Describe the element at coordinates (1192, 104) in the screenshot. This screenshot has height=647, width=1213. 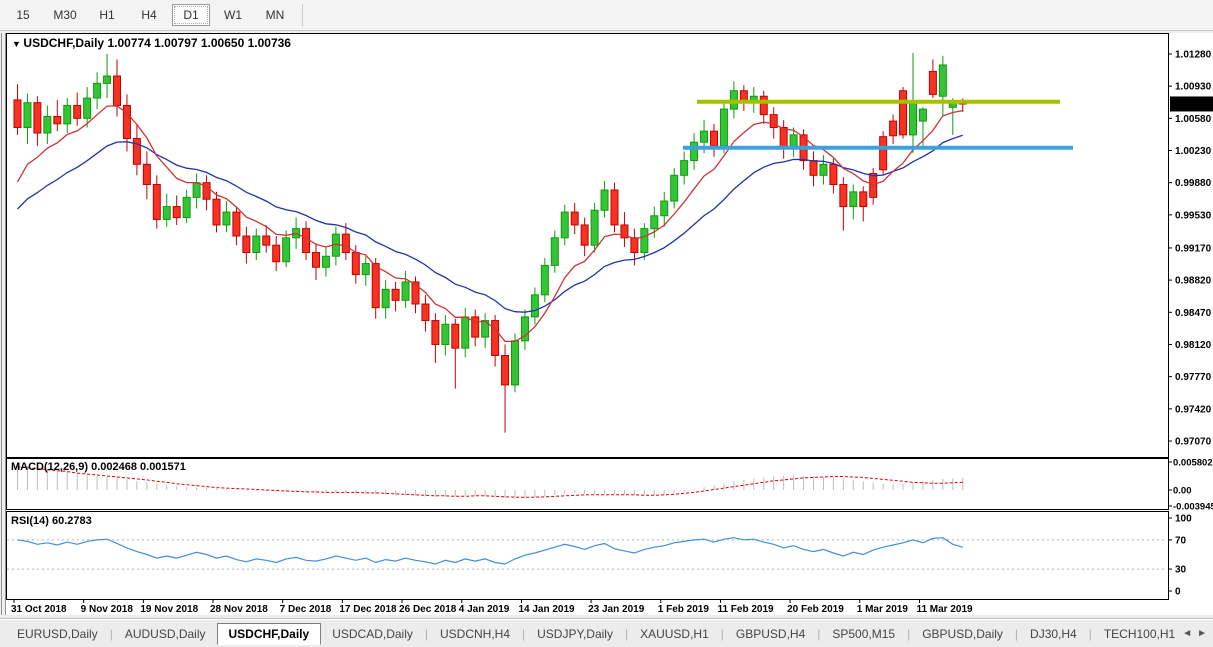
I see `current-price-label: 1.00736` at that location.